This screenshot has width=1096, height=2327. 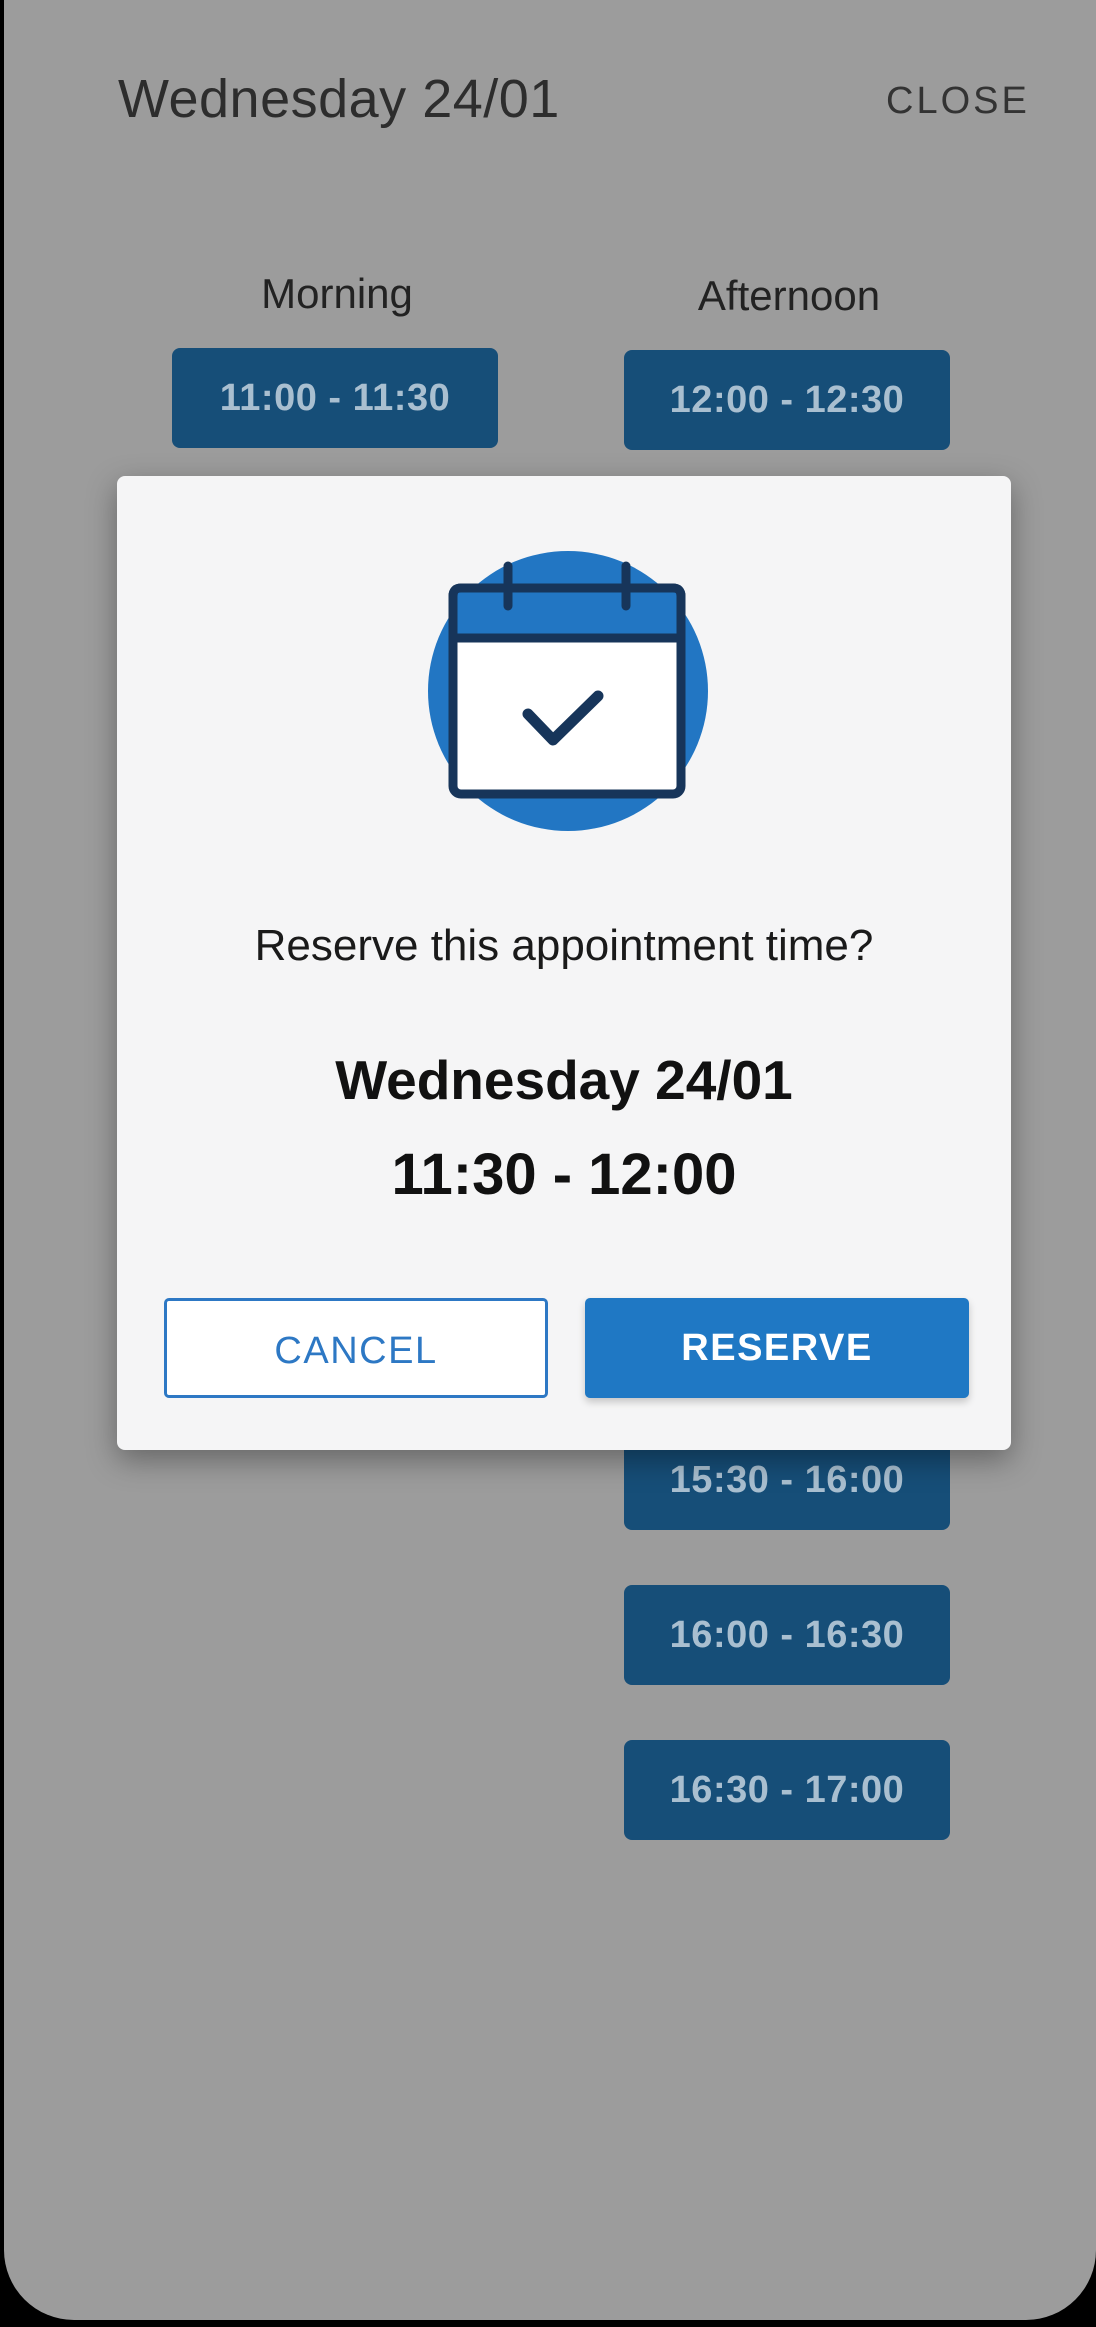 What do you see at coordinates (339, 99) in the screenshot?
I see `page-title: Wednesday 24/01` at bounding box center [339, 99].